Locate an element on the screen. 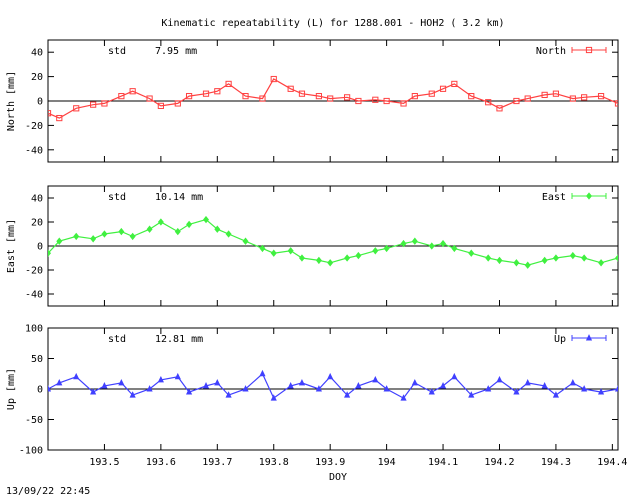  legend-marker is located at coordinates (589, 196).